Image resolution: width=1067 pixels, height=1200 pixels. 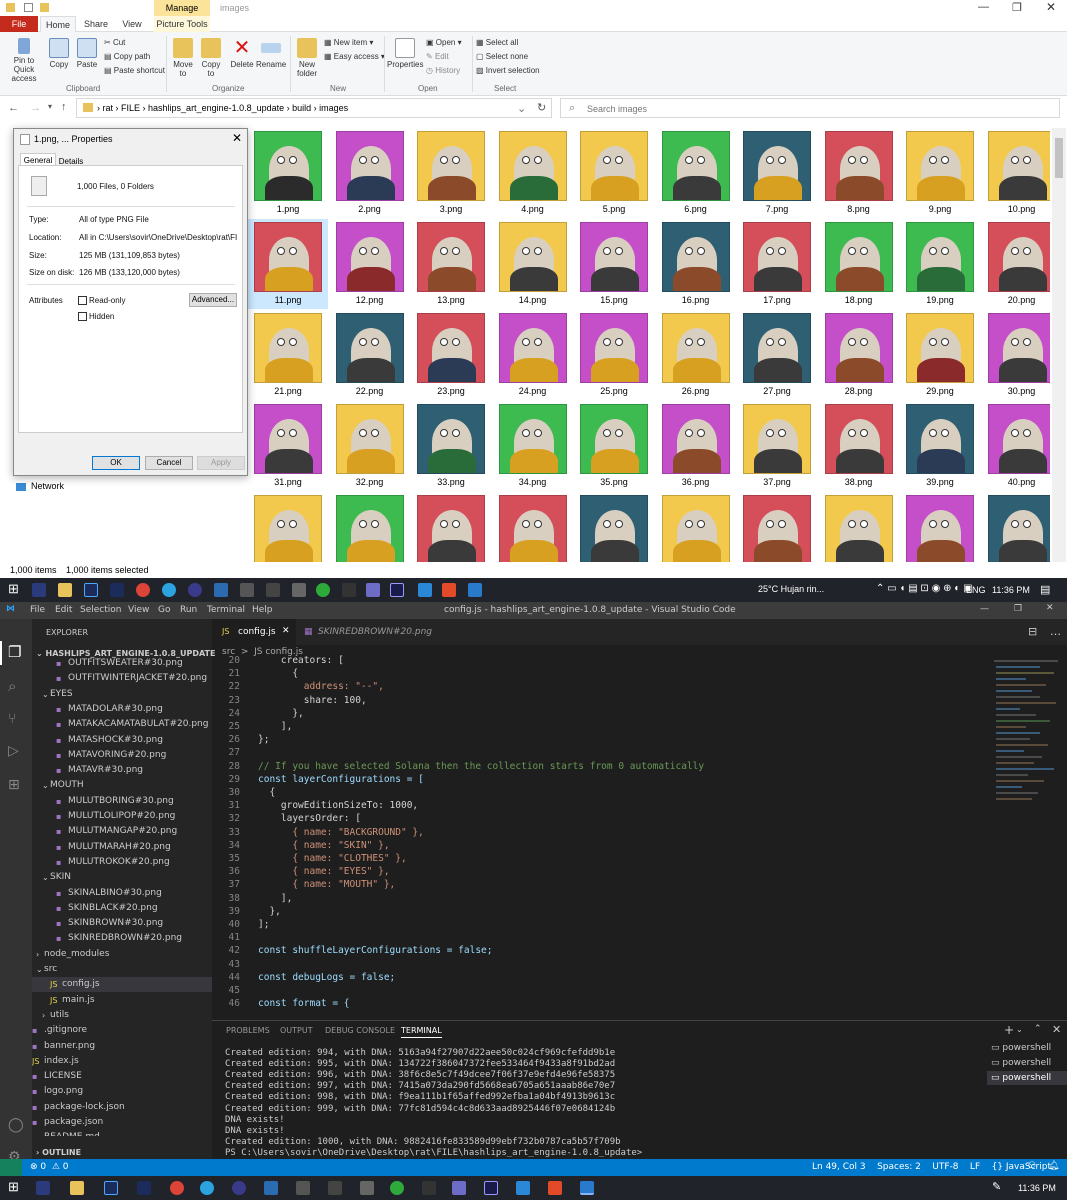 I want to click on delete-button: ✕ Delete, so click(x=242, y=53).